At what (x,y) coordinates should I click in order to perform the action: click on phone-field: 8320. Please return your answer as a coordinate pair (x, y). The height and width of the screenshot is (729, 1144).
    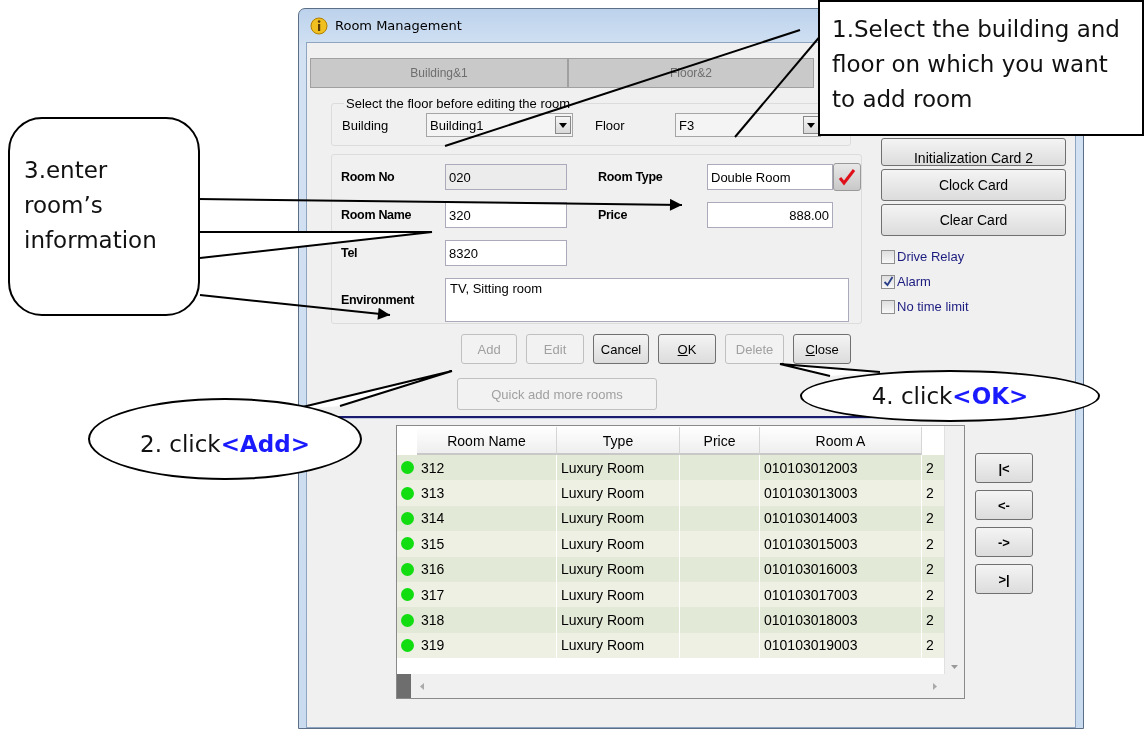
    Looking at the image, I should click on (506, 253).